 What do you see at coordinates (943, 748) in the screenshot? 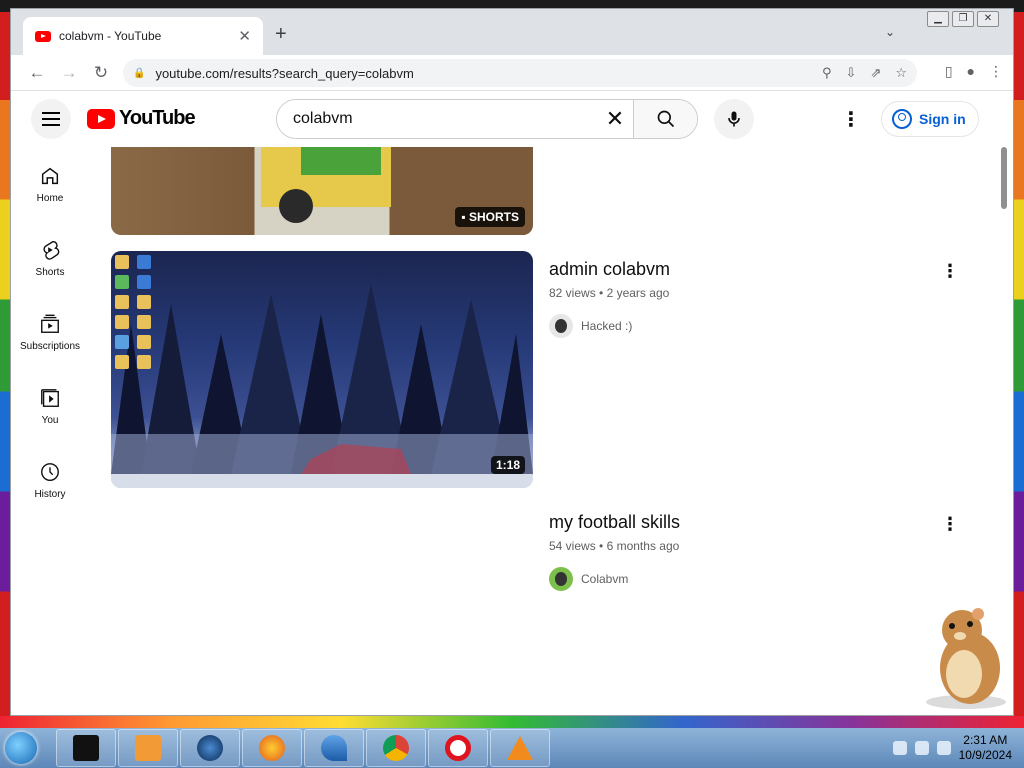
I see `volume-icon` at bounding box center [943, 748].